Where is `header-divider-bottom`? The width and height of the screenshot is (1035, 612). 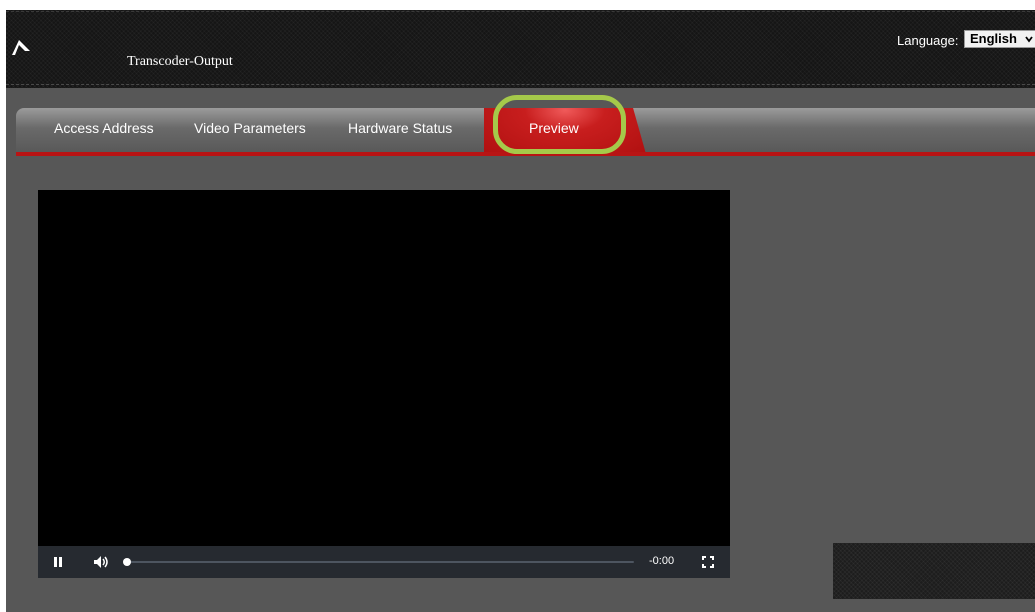
header-divider-bottom is located at coordinates (520, 84).